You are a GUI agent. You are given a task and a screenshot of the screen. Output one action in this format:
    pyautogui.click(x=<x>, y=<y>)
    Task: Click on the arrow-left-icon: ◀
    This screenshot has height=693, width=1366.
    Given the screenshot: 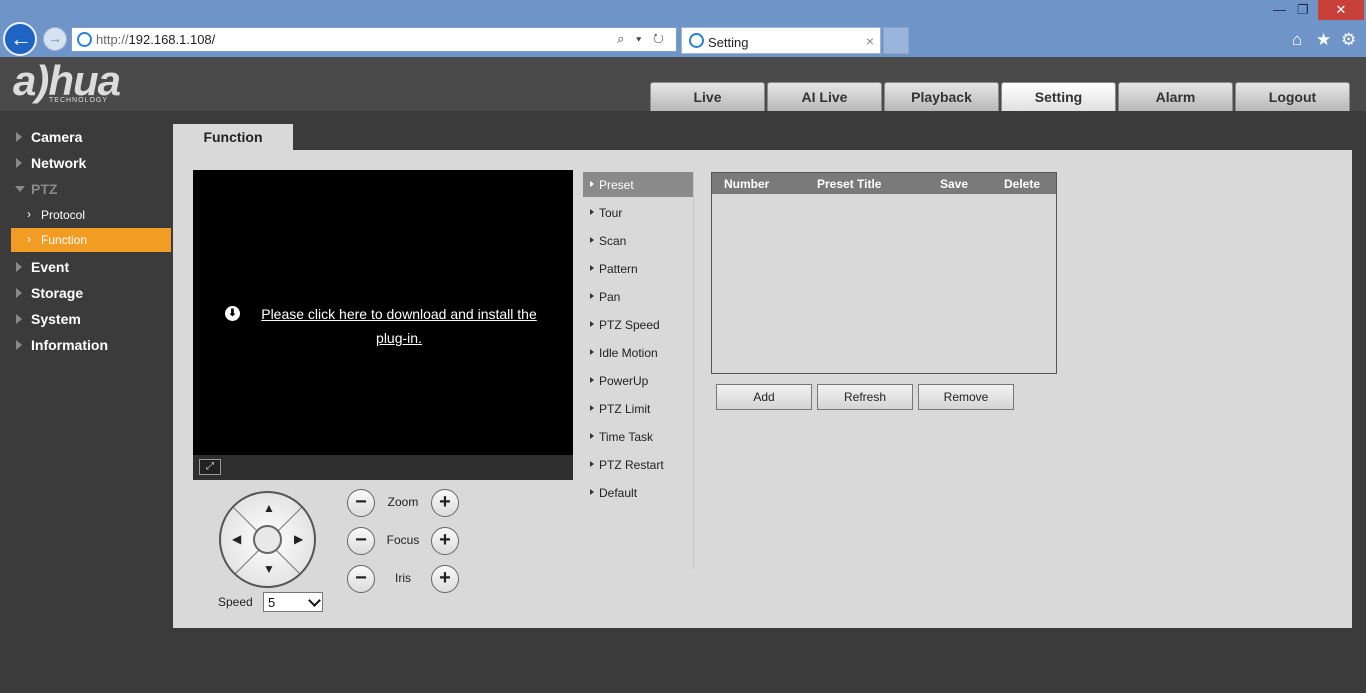 What is the action you would take?
    pyautogui.click(x=236, y=539)
    